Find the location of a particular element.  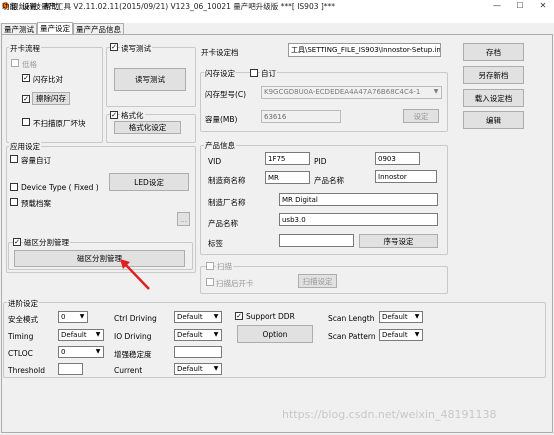

vid-field: 1F75 is located at coordinates (287, 158).